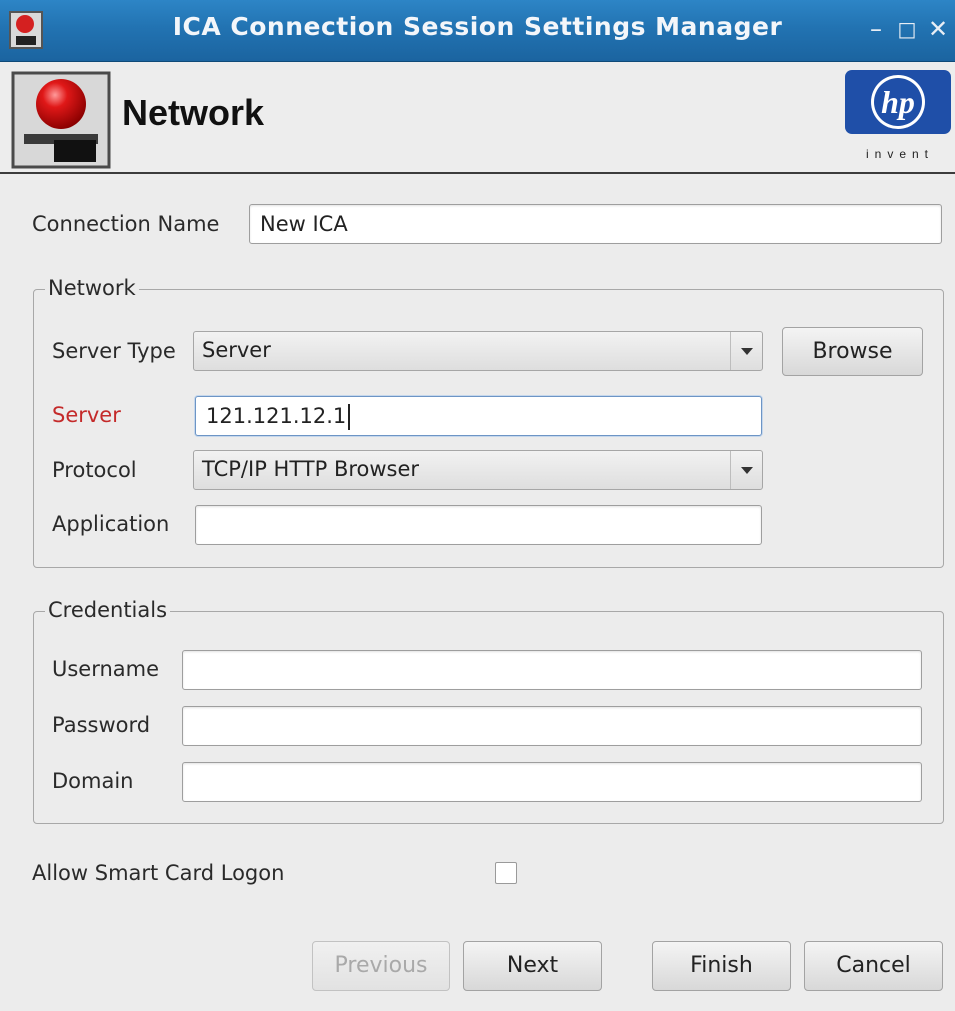 The image size is (955, 1011). I want to click on username-field, so click(552, 670).